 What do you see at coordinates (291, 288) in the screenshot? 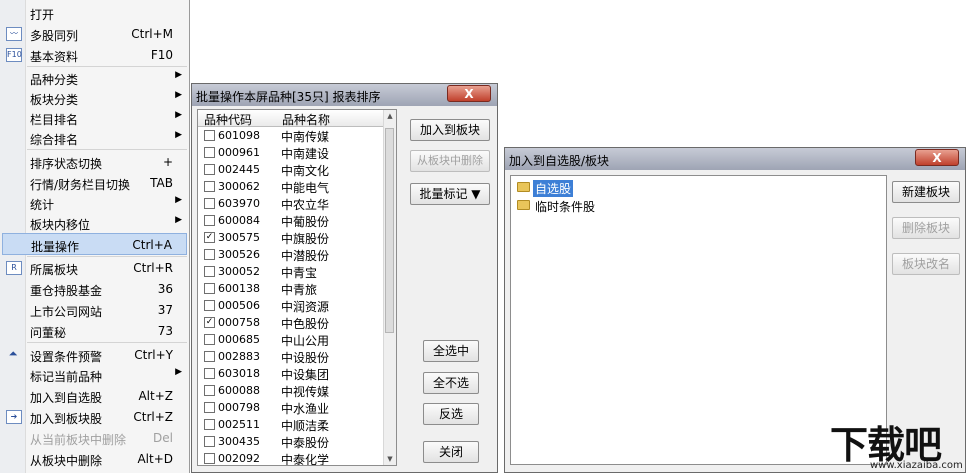
I see `table-row: 600138 中青旅` at bounding box center [291, 288].